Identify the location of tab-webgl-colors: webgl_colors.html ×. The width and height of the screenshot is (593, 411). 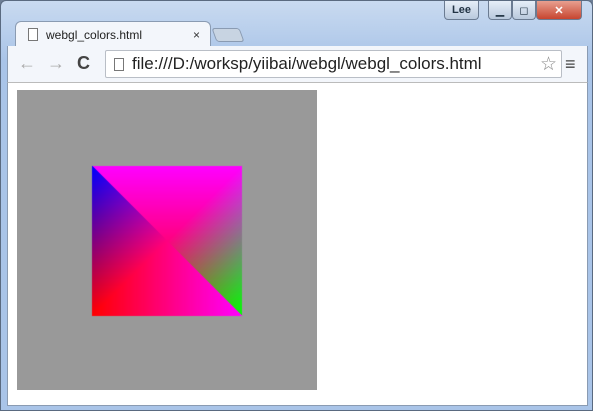
(113, 34).